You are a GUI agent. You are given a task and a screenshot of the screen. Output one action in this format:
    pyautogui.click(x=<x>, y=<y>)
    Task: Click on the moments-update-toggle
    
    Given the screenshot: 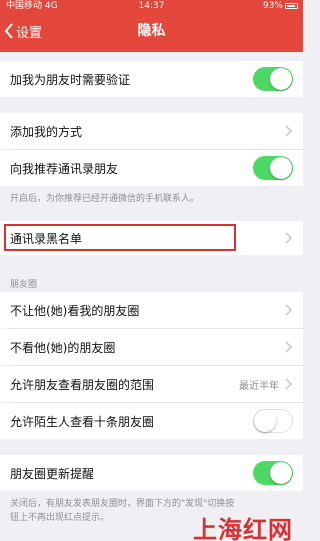 What is the action you would take?
    pyautogui.click(x=273, y=473)
    